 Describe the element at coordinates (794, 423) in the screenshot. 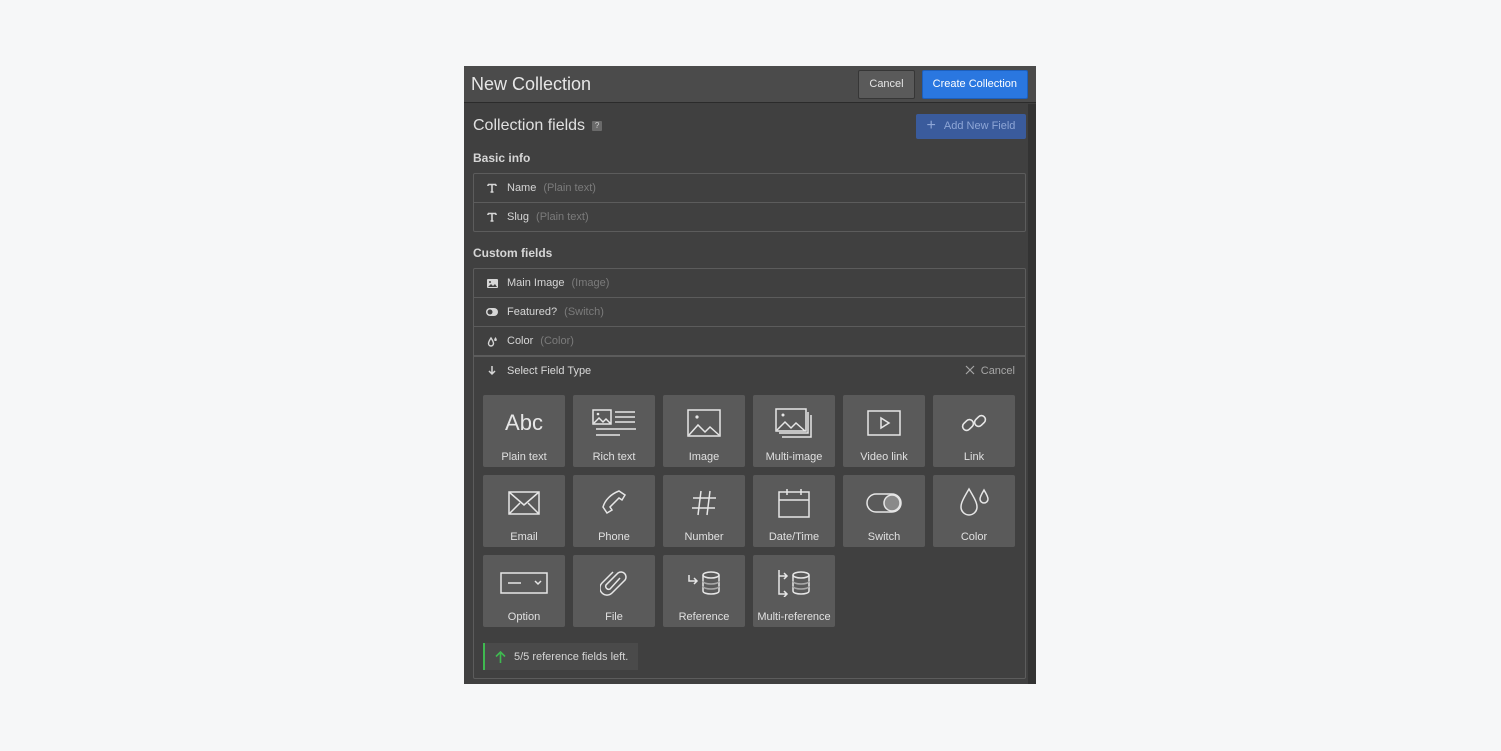

I see `multi-image-icon` at that location.